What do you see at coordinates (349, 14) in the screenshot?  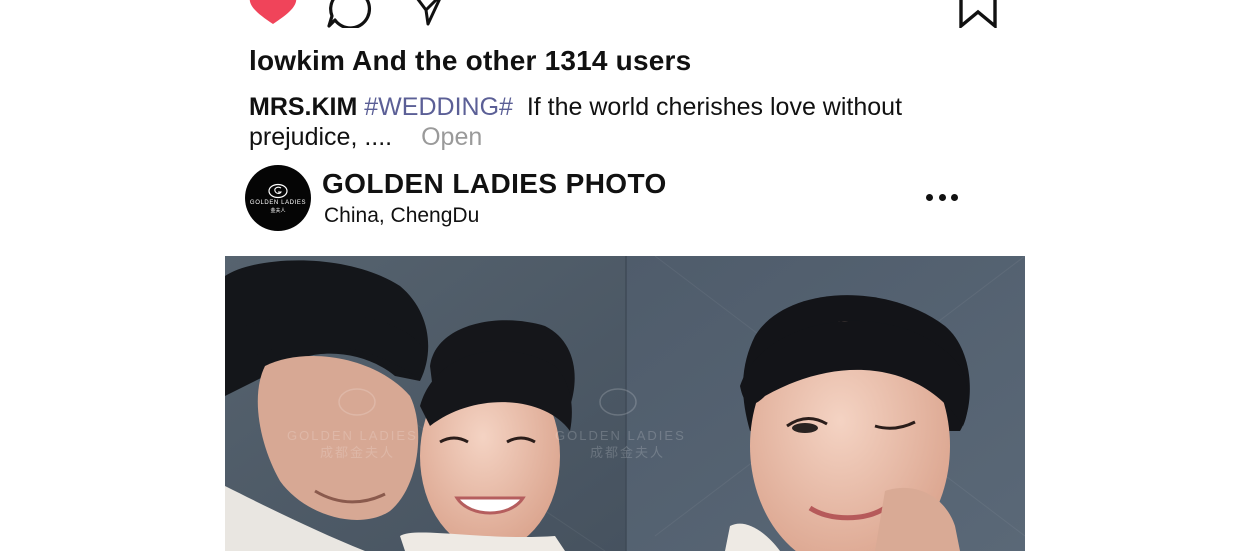 I see `comment-icon` at bounding box center [349, 14].